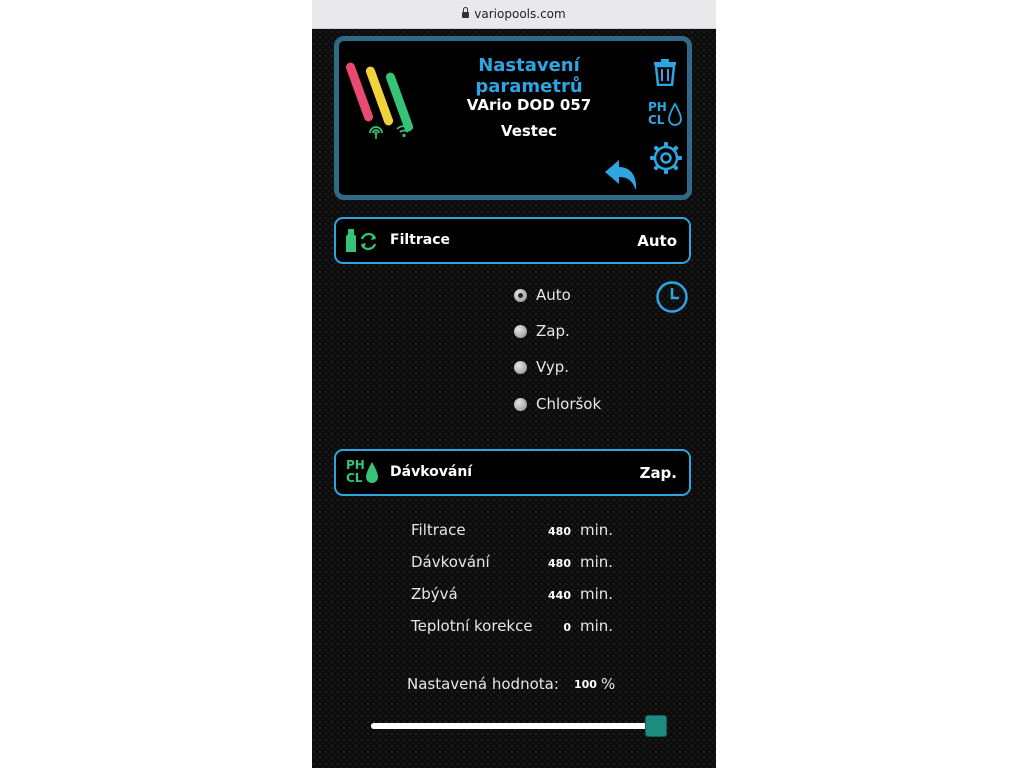  I want to click on setpoint-value: 100, so click(585, 684).